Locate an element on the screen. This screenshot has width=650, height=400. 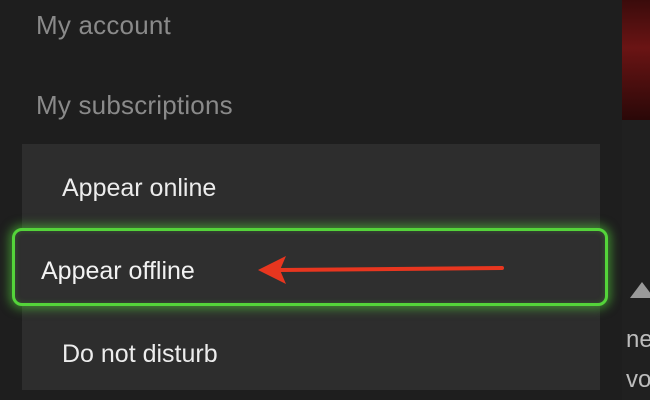
background-content: ne vo is located at coordinates (636, 200).